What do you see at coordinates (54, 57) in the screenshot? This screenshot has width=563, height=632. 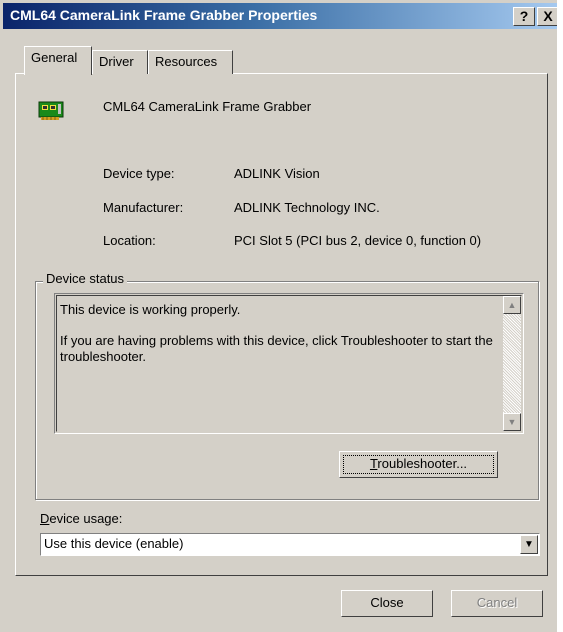 I see `tab-general-label: General` at bounding box center [54, 57].